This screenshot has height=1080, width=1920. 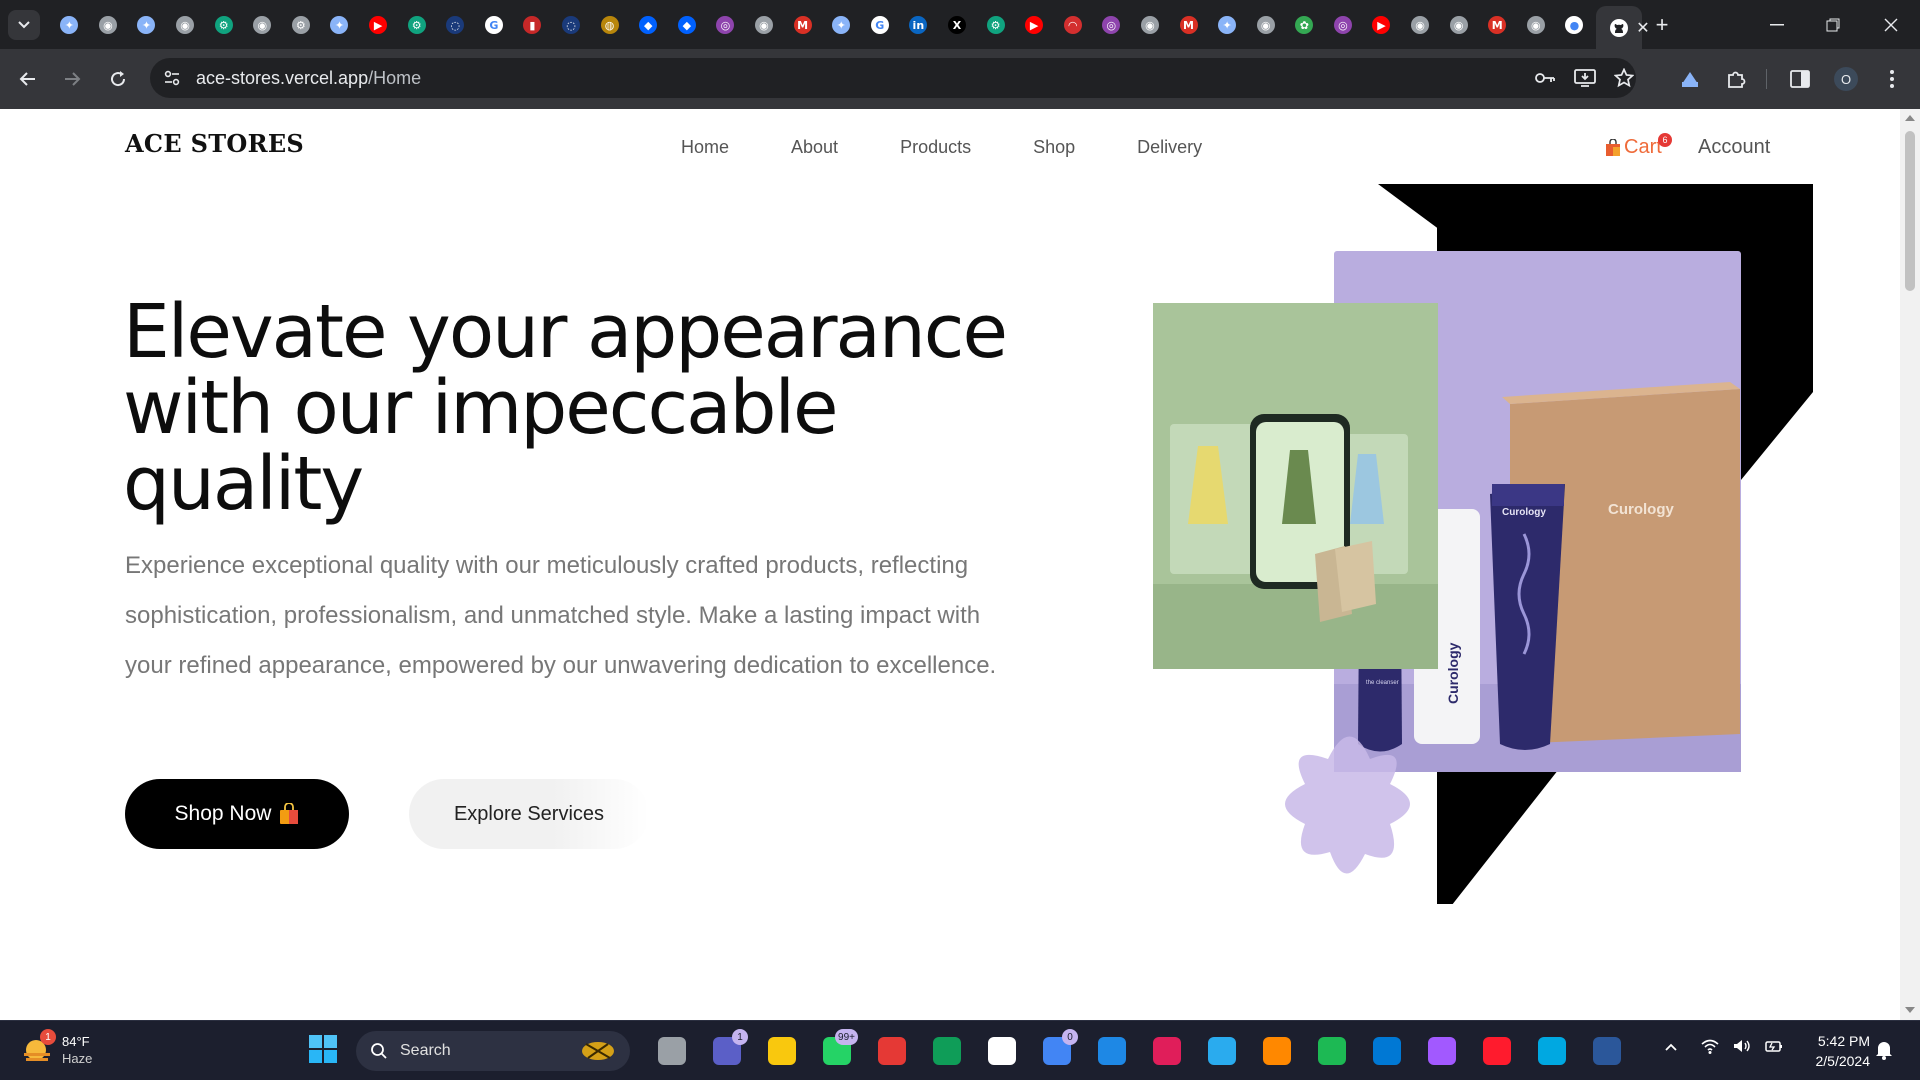 What do you see at coordinates (1169, 147) in the screenshot?
I see `nav-delivery: Delivery` at bounding box center [1169, 147].